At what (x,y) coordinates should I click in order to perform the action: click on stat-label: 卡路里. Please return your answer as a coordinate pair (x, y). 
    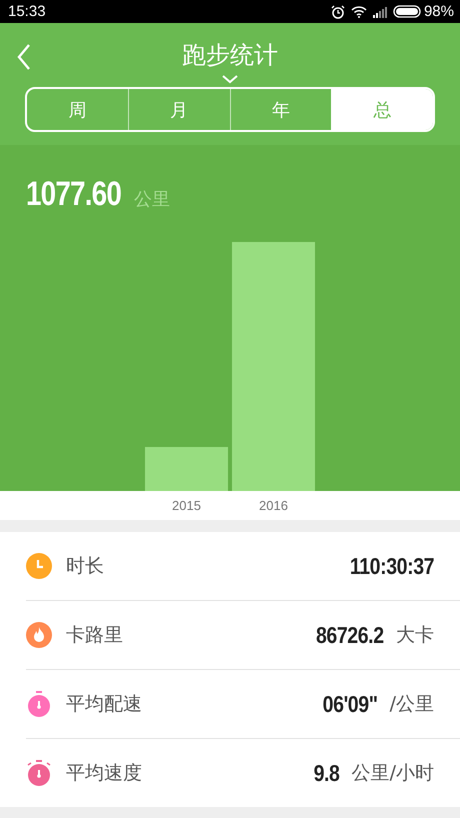
    Looking at the image, I should click on (95, 635).